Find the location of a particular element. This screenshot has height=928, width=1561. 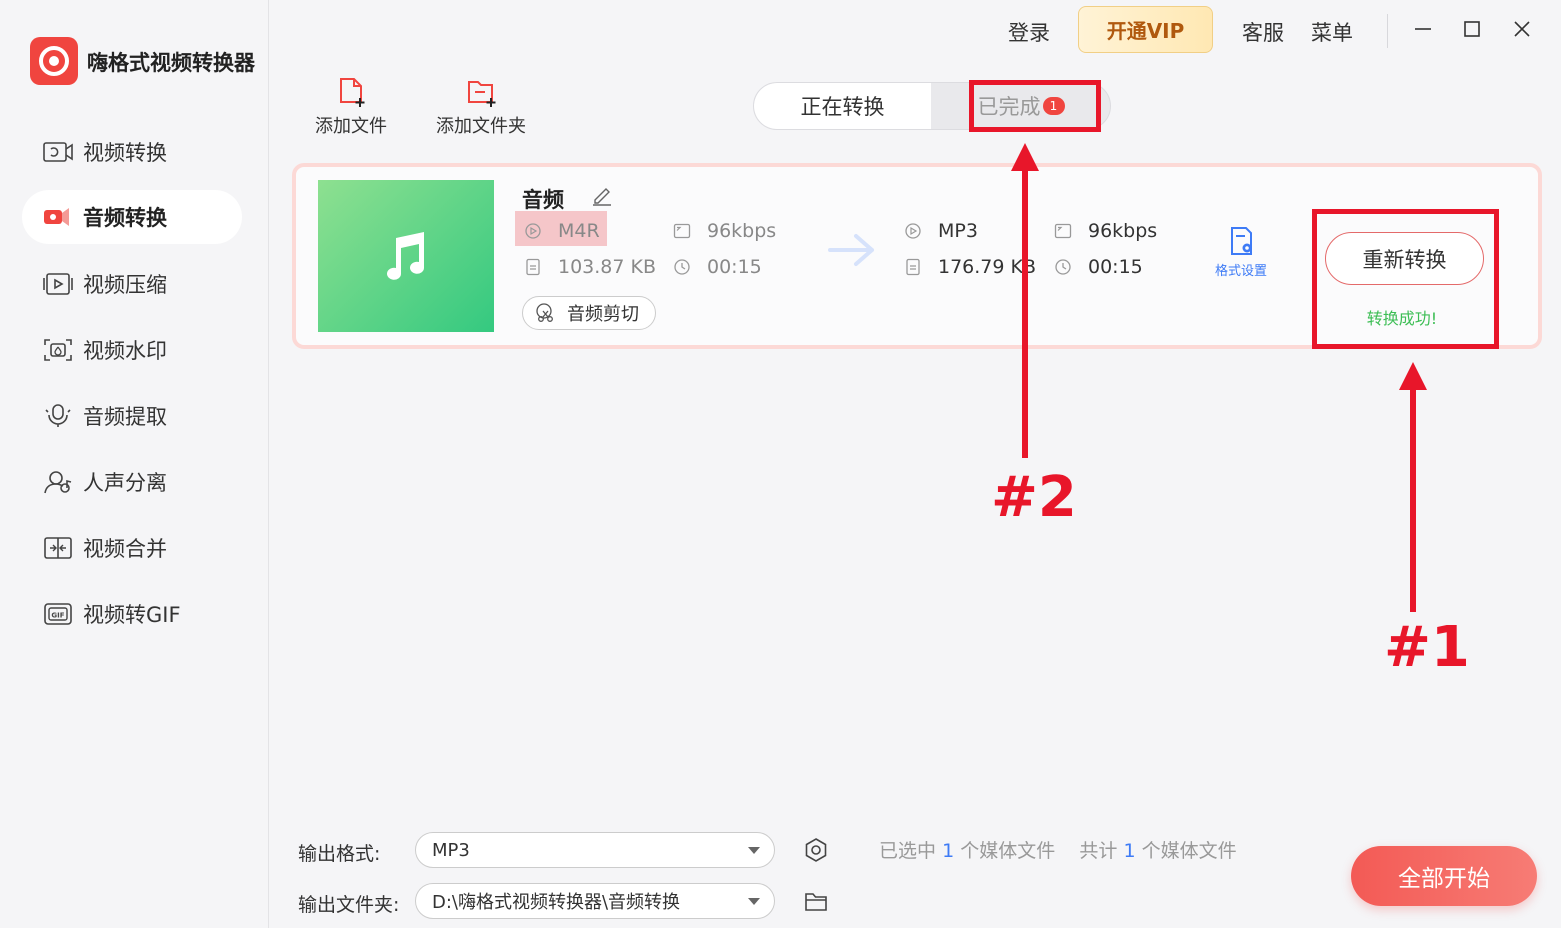

sidebar-item-video-convert: 视频转换 is located at coordinates (132, 152).